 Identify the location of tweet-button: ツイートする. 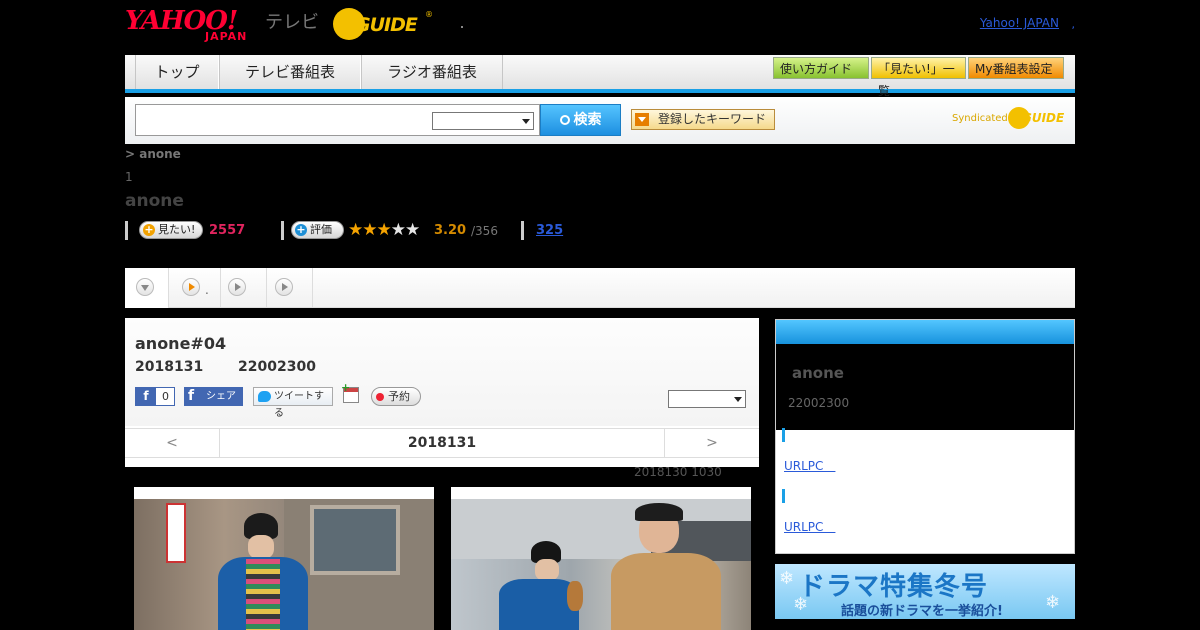
(293, 403).